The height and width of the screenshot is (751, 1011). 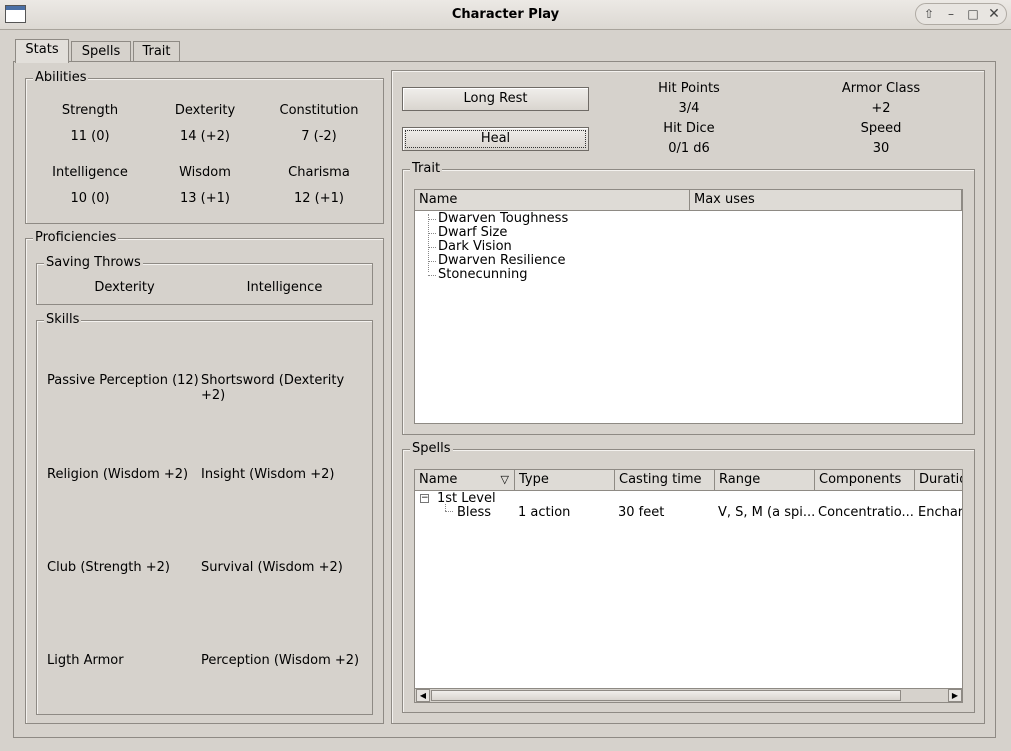 I want to click on proficiencies-title: Proficiencies, so click(x=76, y=238).